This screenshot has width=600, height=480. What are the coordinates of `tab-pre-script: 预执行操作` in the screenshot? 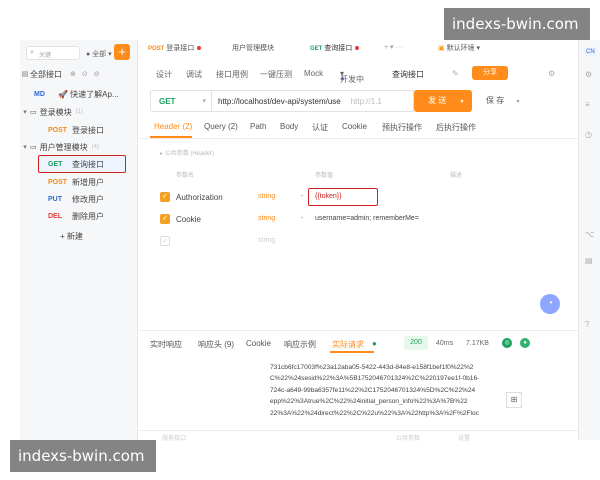 It's located at (402, 127).